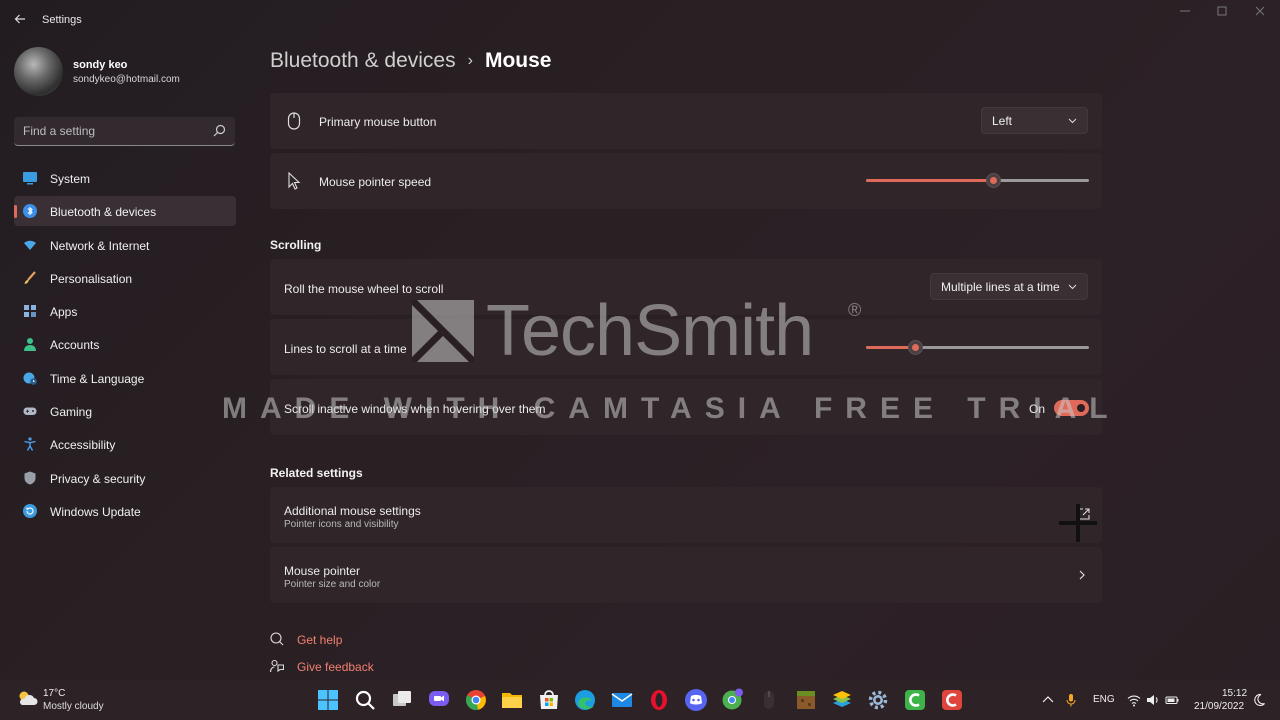  What do you see at coordinates (83, 445) in the screenshot?
I see `sidebar-item-label: Accessibility` at bounding box center [83, 445].